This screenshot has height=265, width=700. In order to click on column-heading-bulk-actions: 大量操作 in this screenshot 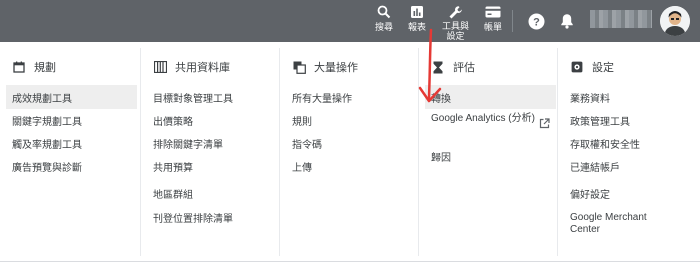, I will do `click(325, 67)`.